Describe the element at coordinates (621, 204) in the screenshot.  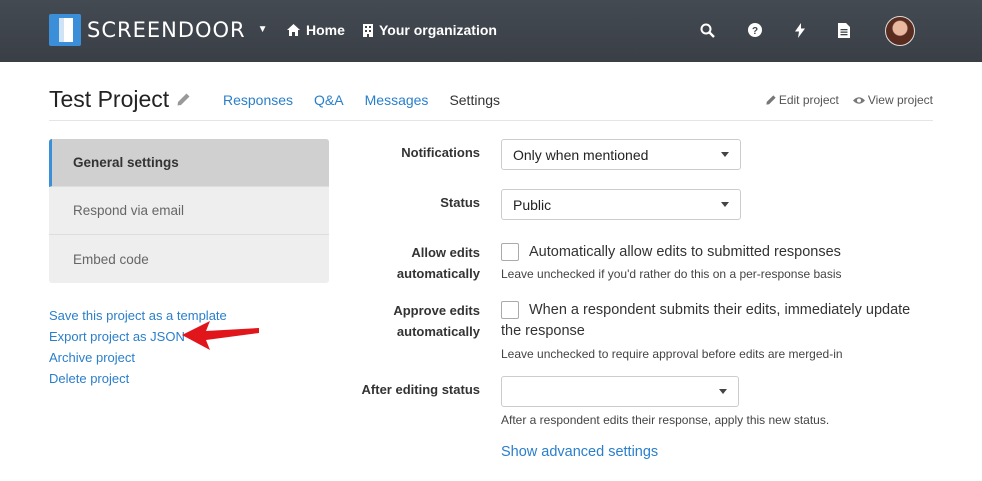
I see `status-select: Public` at that location.